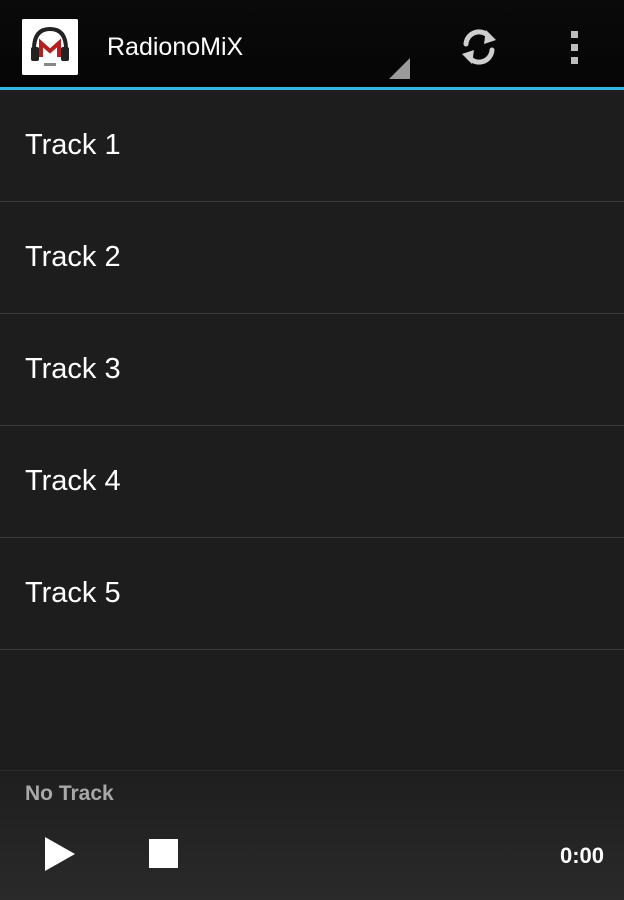 This screenshot has height=900, width=624. Describe the element at coordinates (312, 45) in the screenshot. I see `action-bar: RadionoMiX` at that location.